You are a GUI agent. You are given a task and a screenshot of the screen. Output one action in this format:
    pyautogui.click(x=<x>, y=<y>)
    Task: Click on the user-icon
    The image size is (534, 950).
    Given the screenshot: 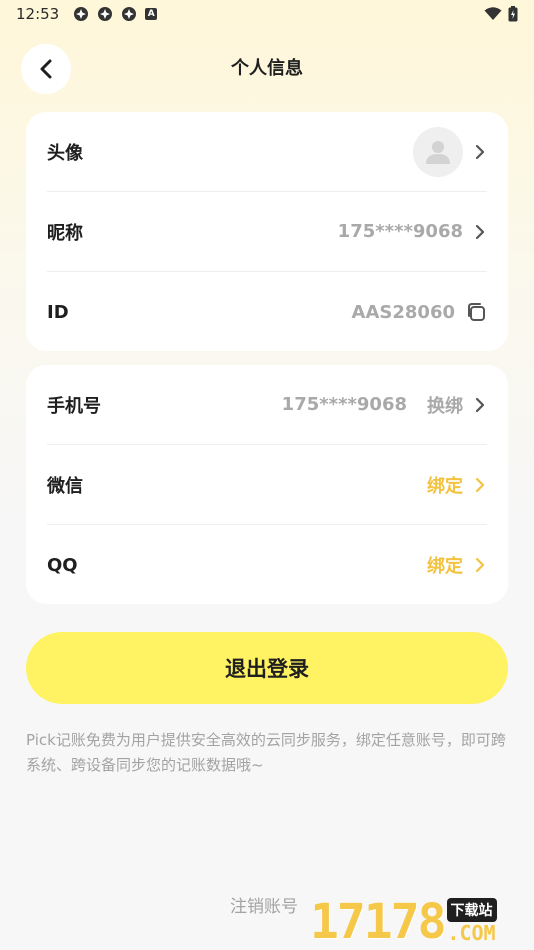 What is the action you would take?
    pyautogui.click(x=438, y=152)
    